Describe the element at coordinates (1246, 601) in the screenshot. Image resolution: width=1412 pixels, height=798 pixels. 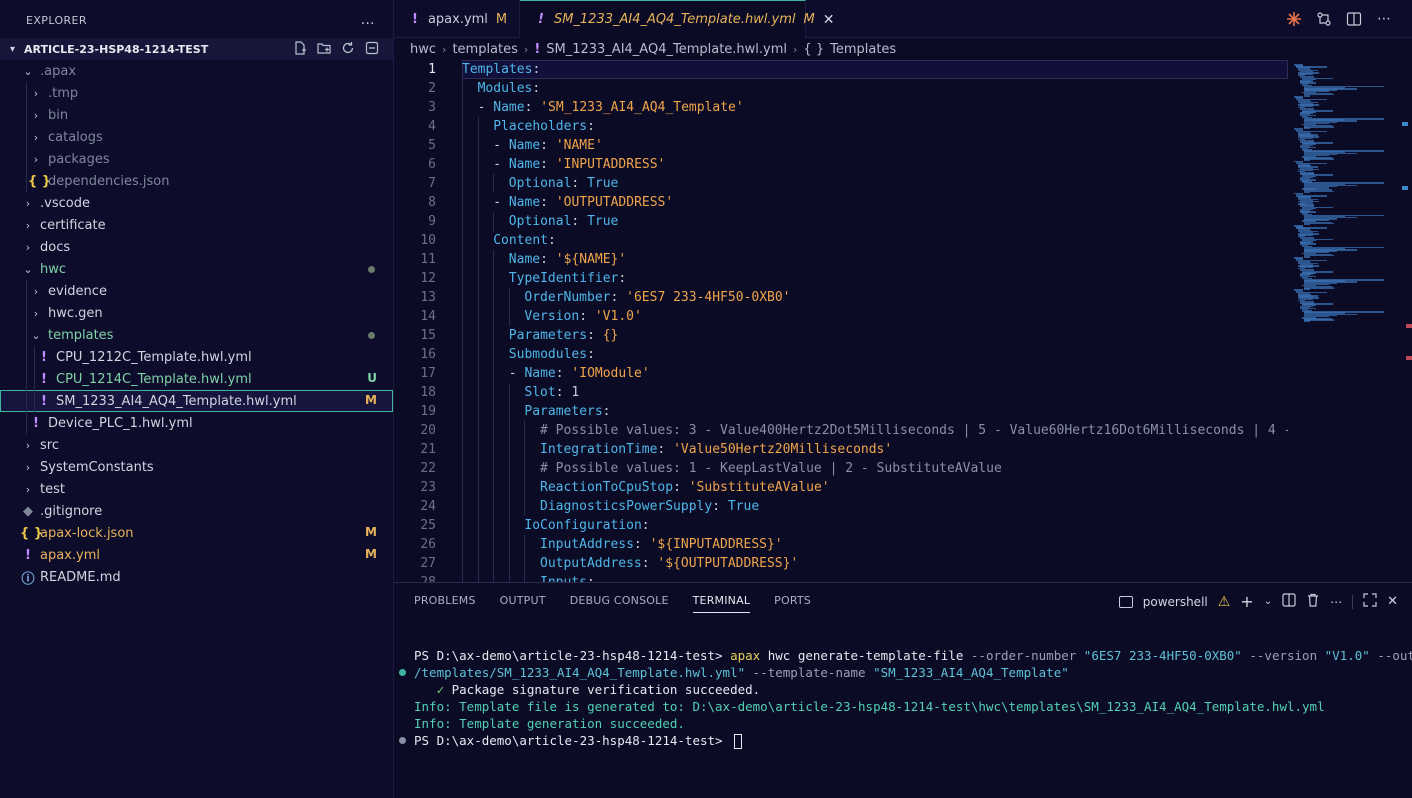
I see `new-terminal-icon: +` at that location.